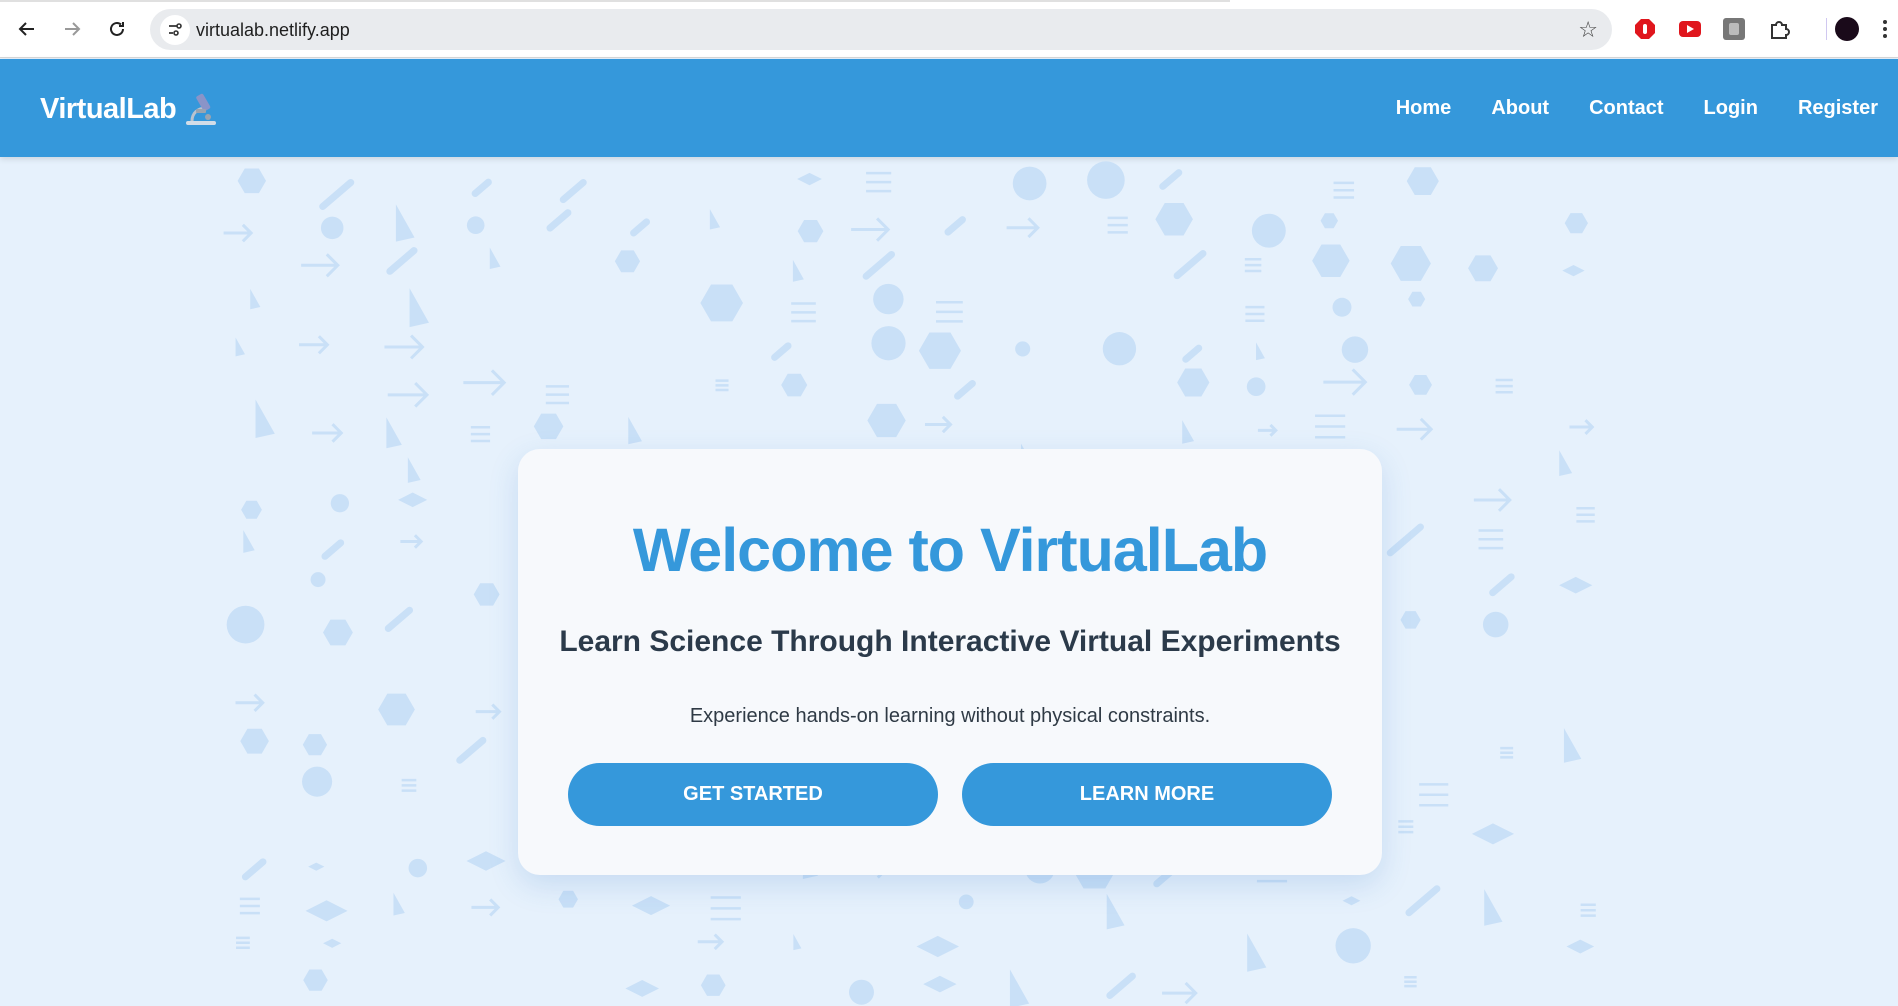  What do you see at coordinates (1885, 29) in the screenshot?
I see `menu-dots-icon` at bounding box center [1885, 29].